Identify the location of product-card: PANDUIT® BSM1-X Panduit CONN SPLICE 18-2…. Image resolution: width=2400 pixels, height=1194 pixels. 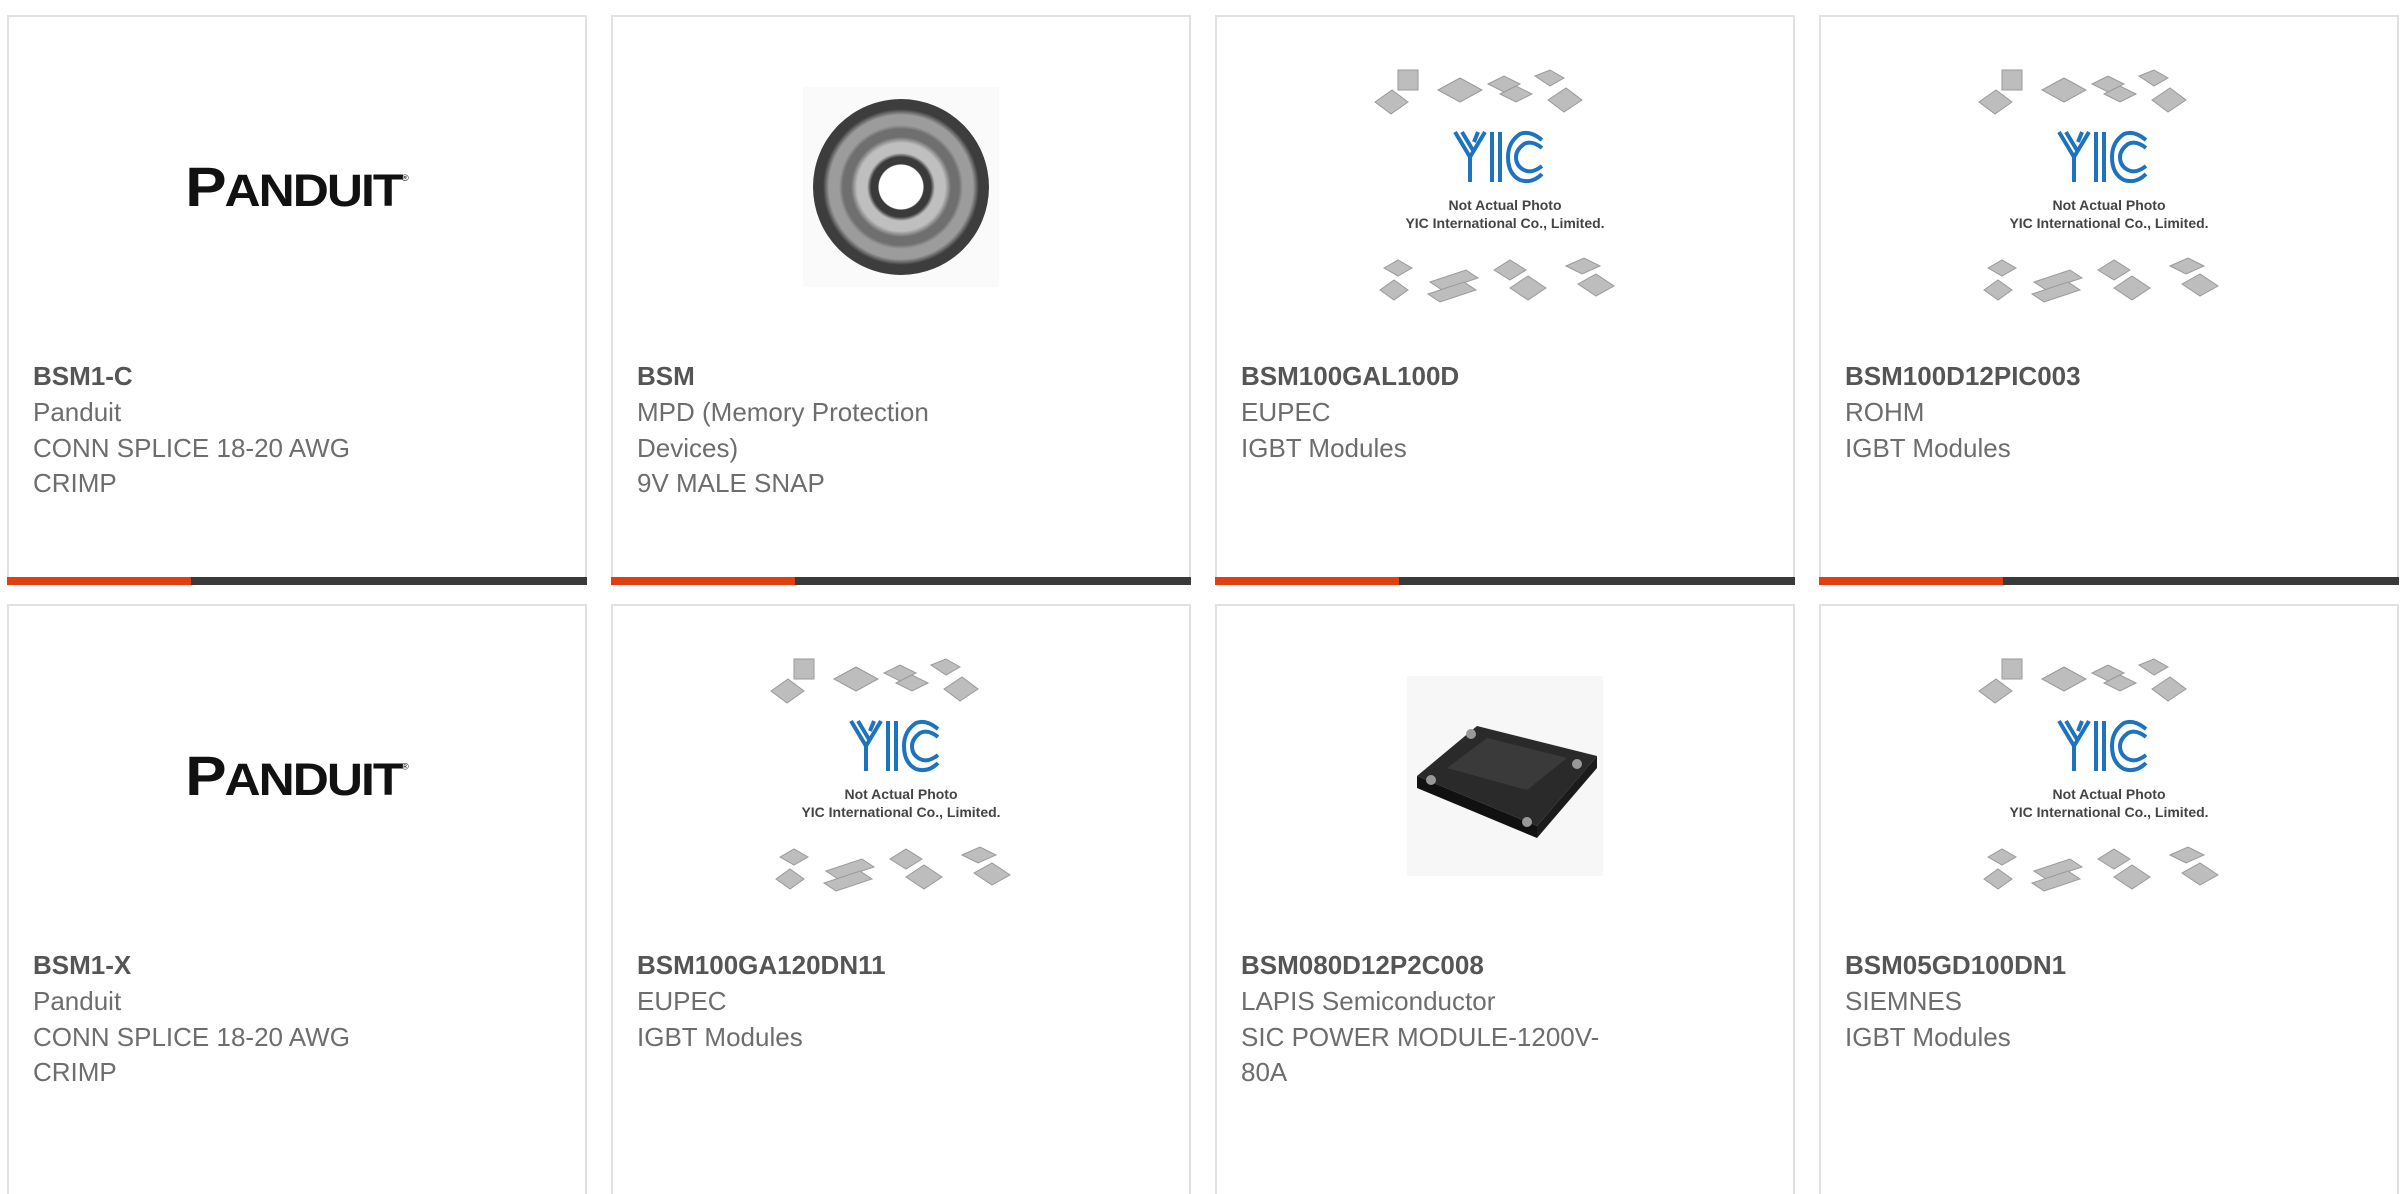
(297, 899).